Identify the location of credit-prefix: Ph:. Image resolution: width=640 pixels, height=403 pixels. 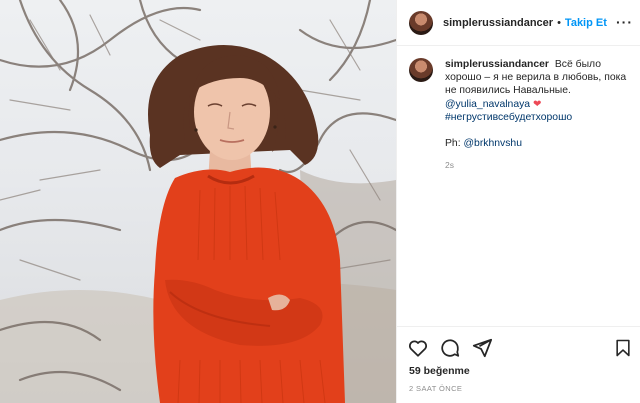
(453, 144).